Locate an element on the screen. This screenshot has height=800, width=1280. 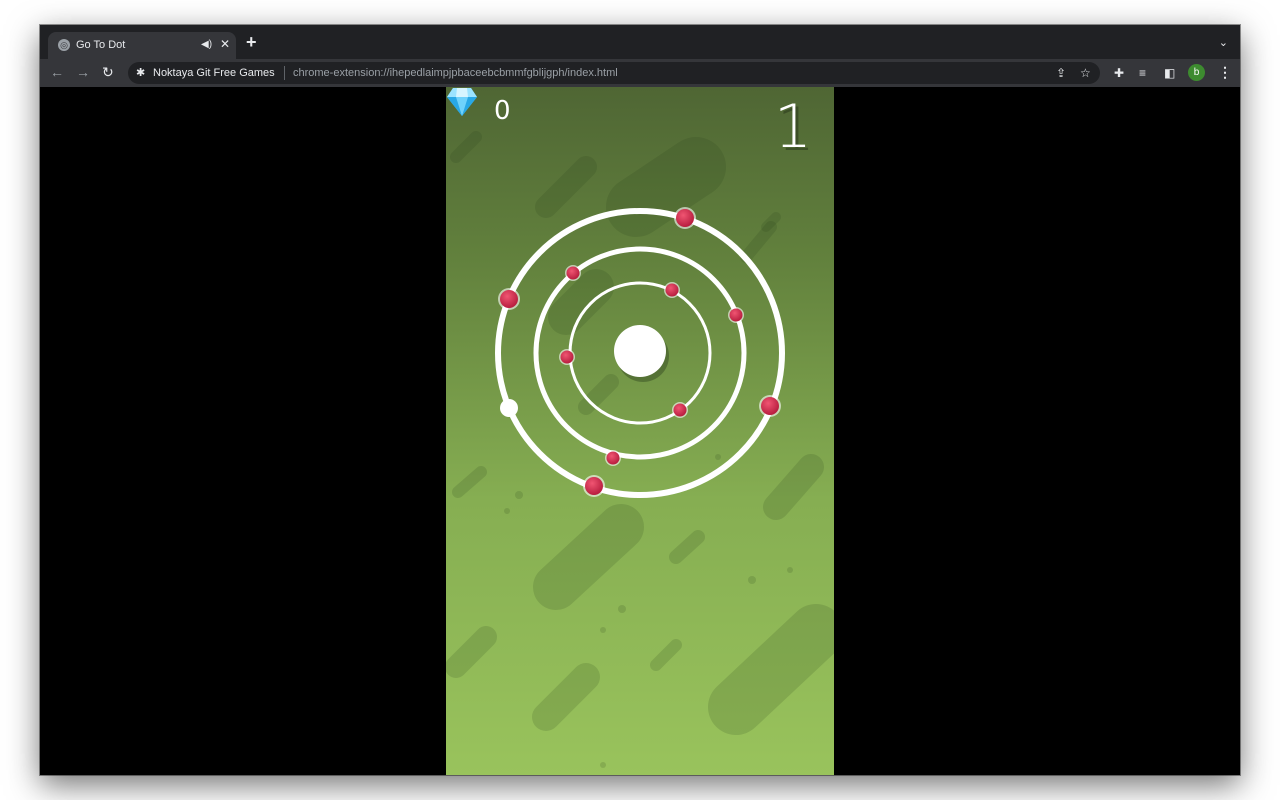
tab-go-to-dot: ◎ Go To Dot ◀︎) ✕ is located at coordinates (142, 45).